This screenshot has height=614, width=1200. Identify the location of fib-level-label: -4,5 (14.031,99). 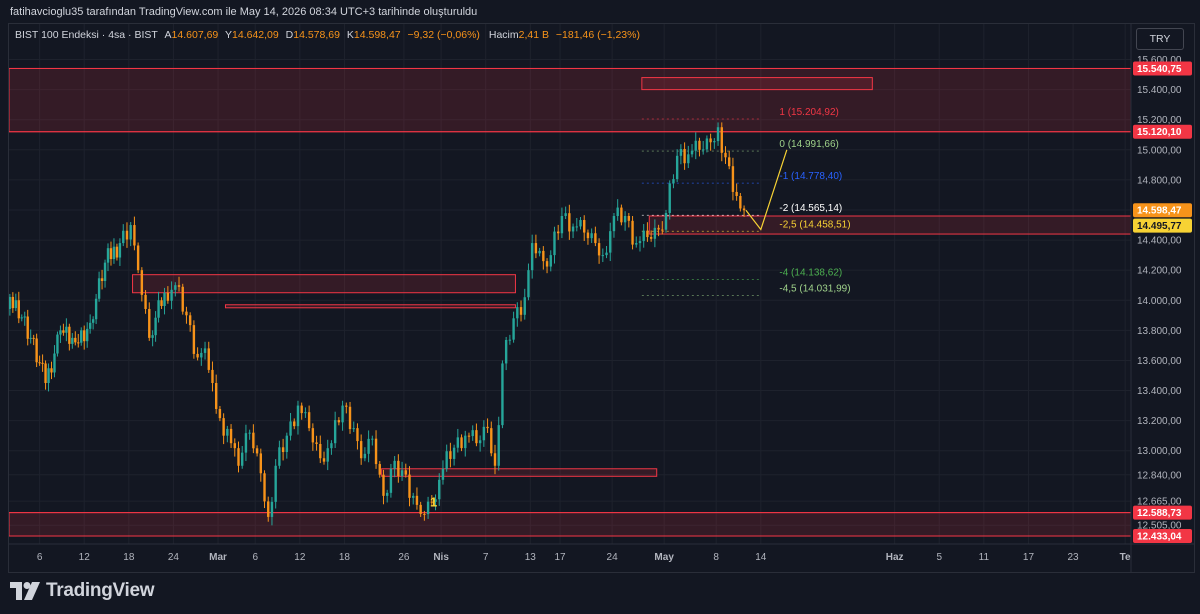
(814, 288).